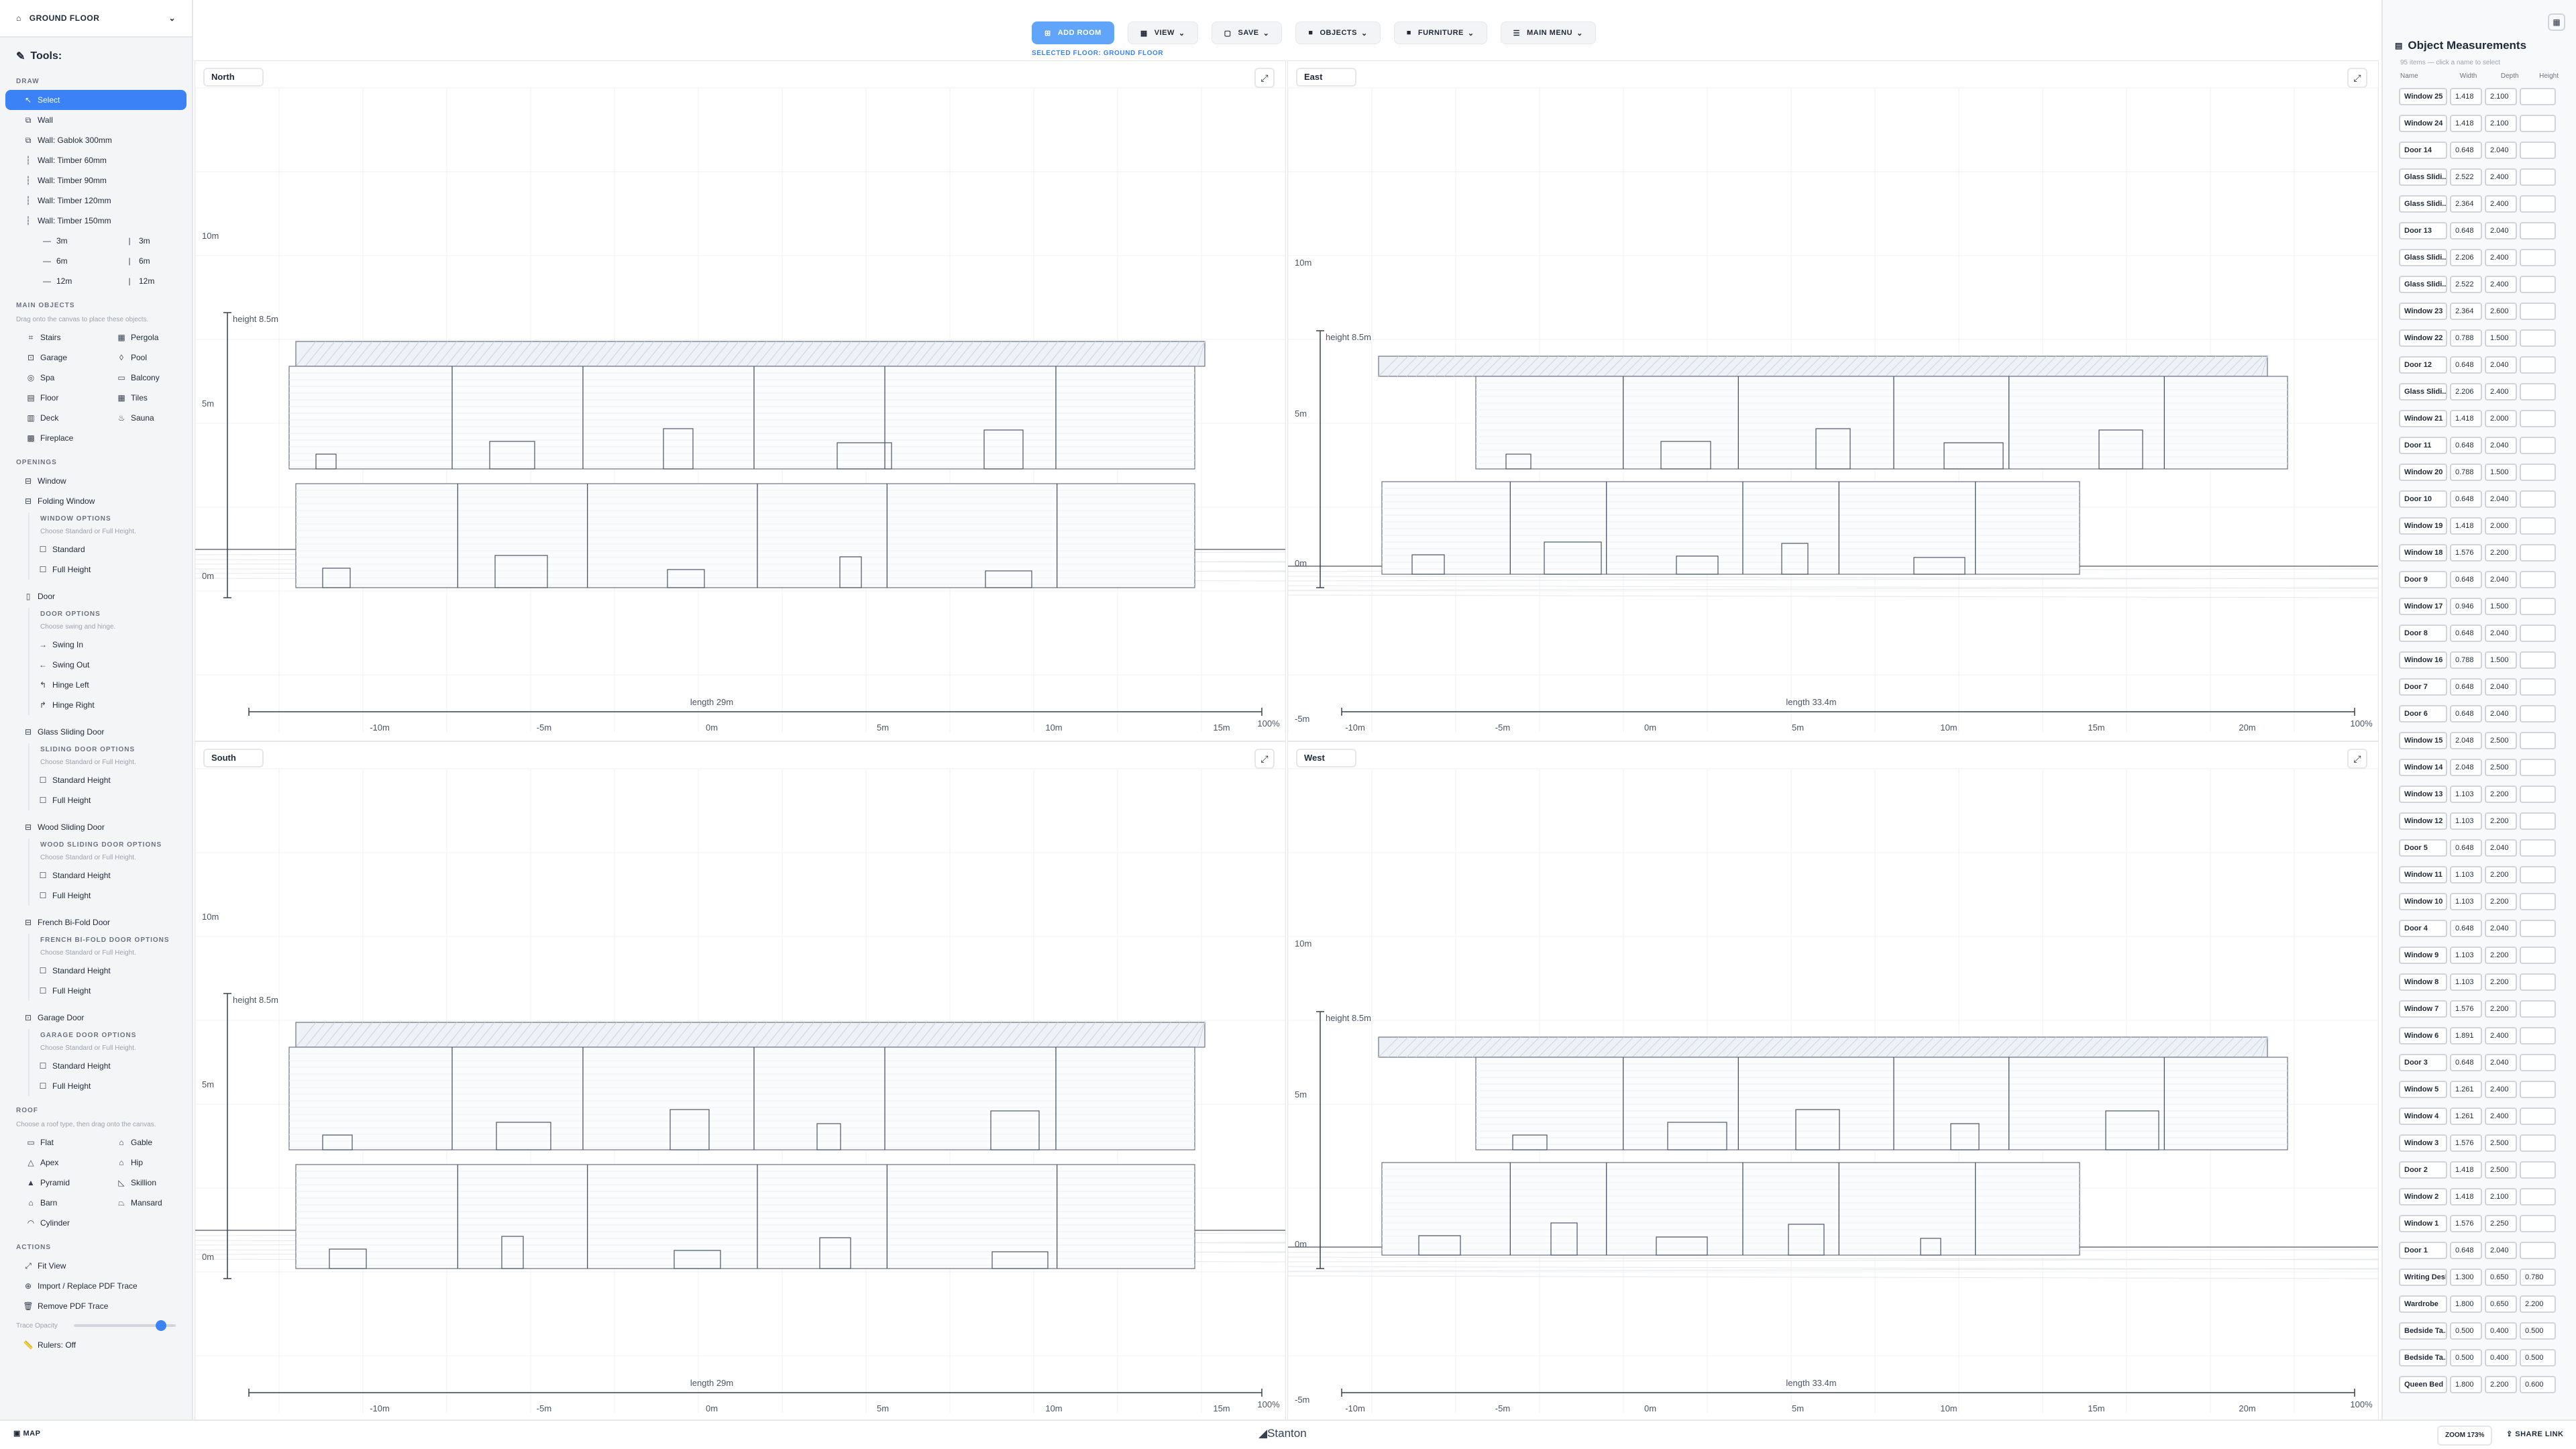  I want to click on object-name-field: Window 16, so click(2423, 660).